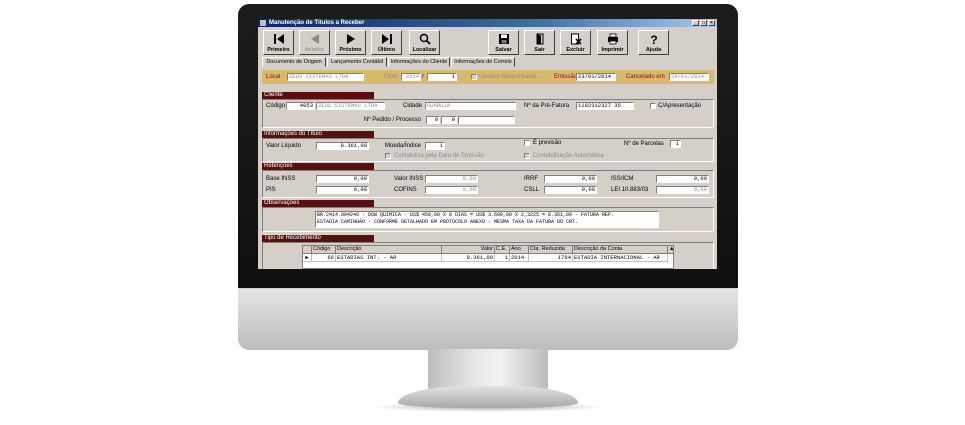 The image size is (965, 425). Describe the element at coordinates (350, 106) in the screenshot. I see `cliente-nome-field: ZEUS SISTEMAS LTDA` at that location.